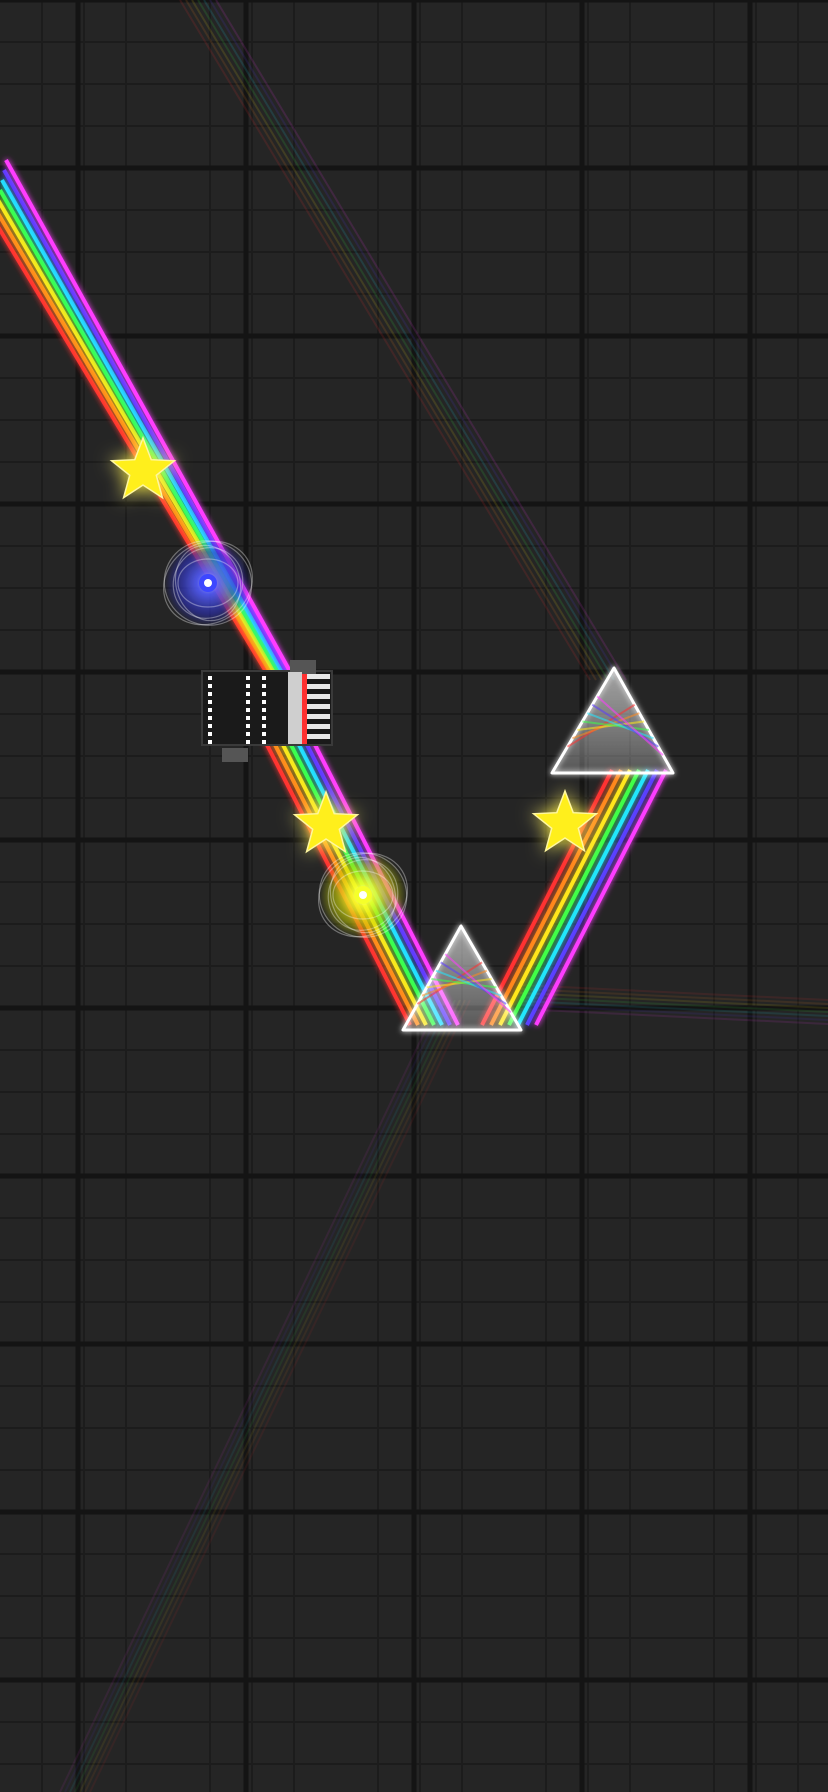  I want to click on prisms, so click(538, 849).